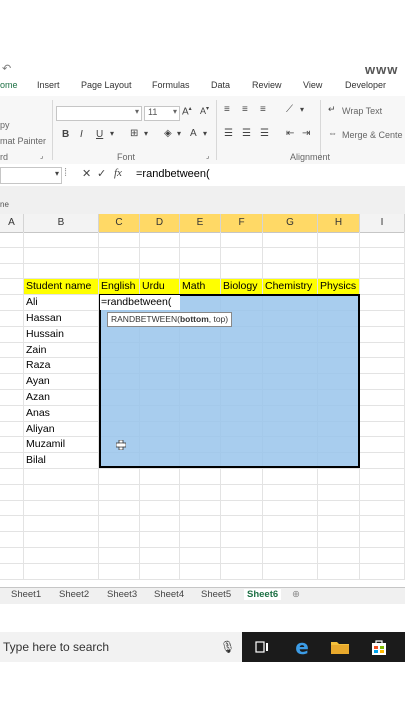 The image size is (405, 720). Describe the element at coordinates (26, 594) in the screenshot. I see `sheet-tab-1: Sheet1` at that location.